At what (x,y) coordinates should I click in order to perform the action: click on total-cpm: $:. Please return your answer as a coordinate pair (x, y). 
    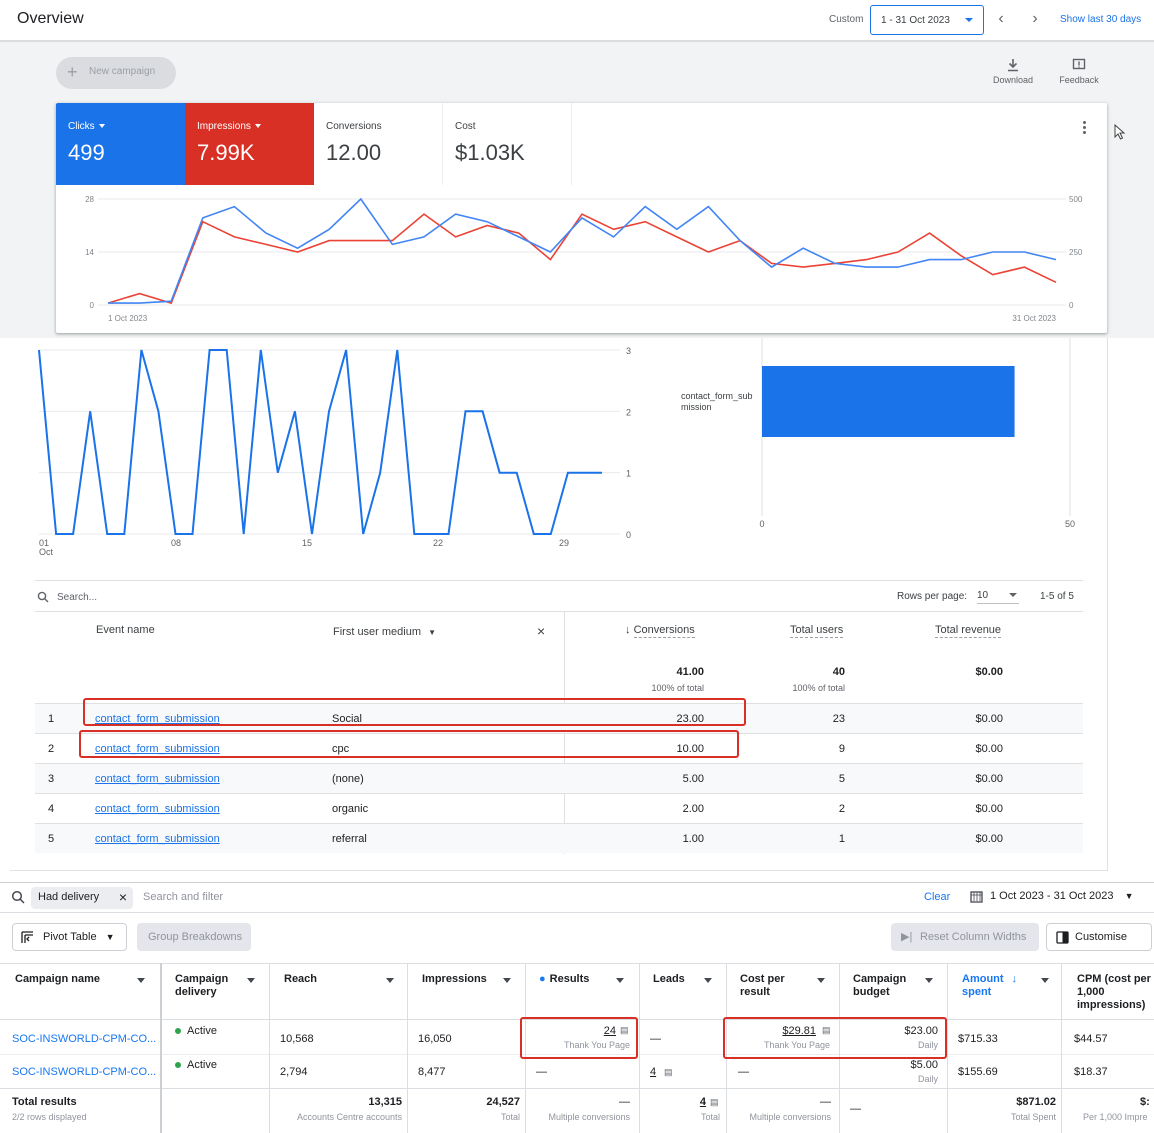
    Looking at the image, I should click on (1145, 1102).